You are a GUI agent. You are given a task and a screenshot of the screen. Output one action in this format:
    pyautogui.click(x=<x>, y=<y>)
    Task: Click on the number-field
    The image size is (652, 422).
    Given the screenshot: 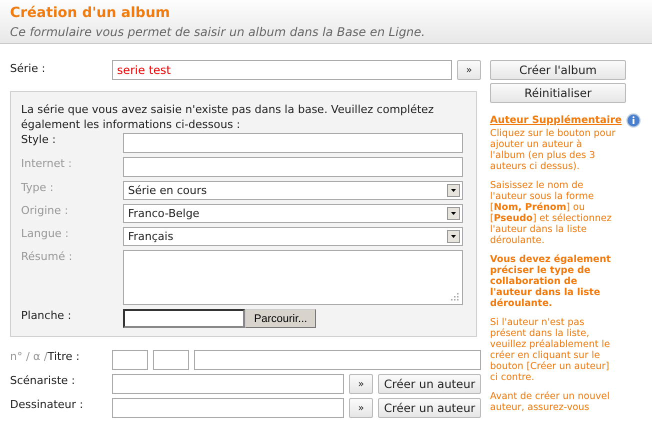 What is the action you would take?
    pyautogui.click(x=130, y=360)
    